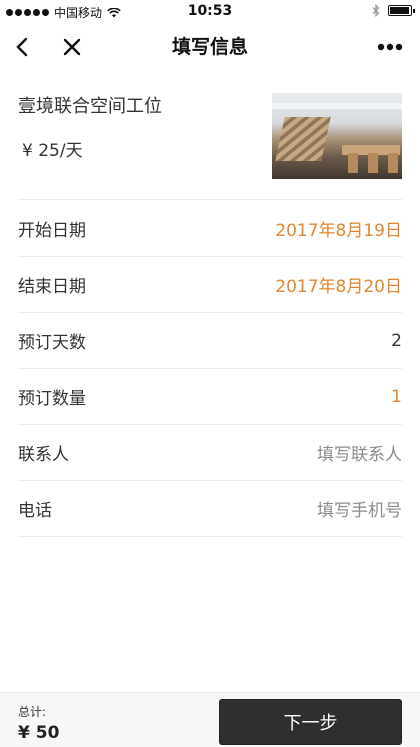 This screenshot has height=747, width=420. Describe the element at coordinates (210, 397) in the screenshot. I see `row-quantity: 预订数量 1` at that location.